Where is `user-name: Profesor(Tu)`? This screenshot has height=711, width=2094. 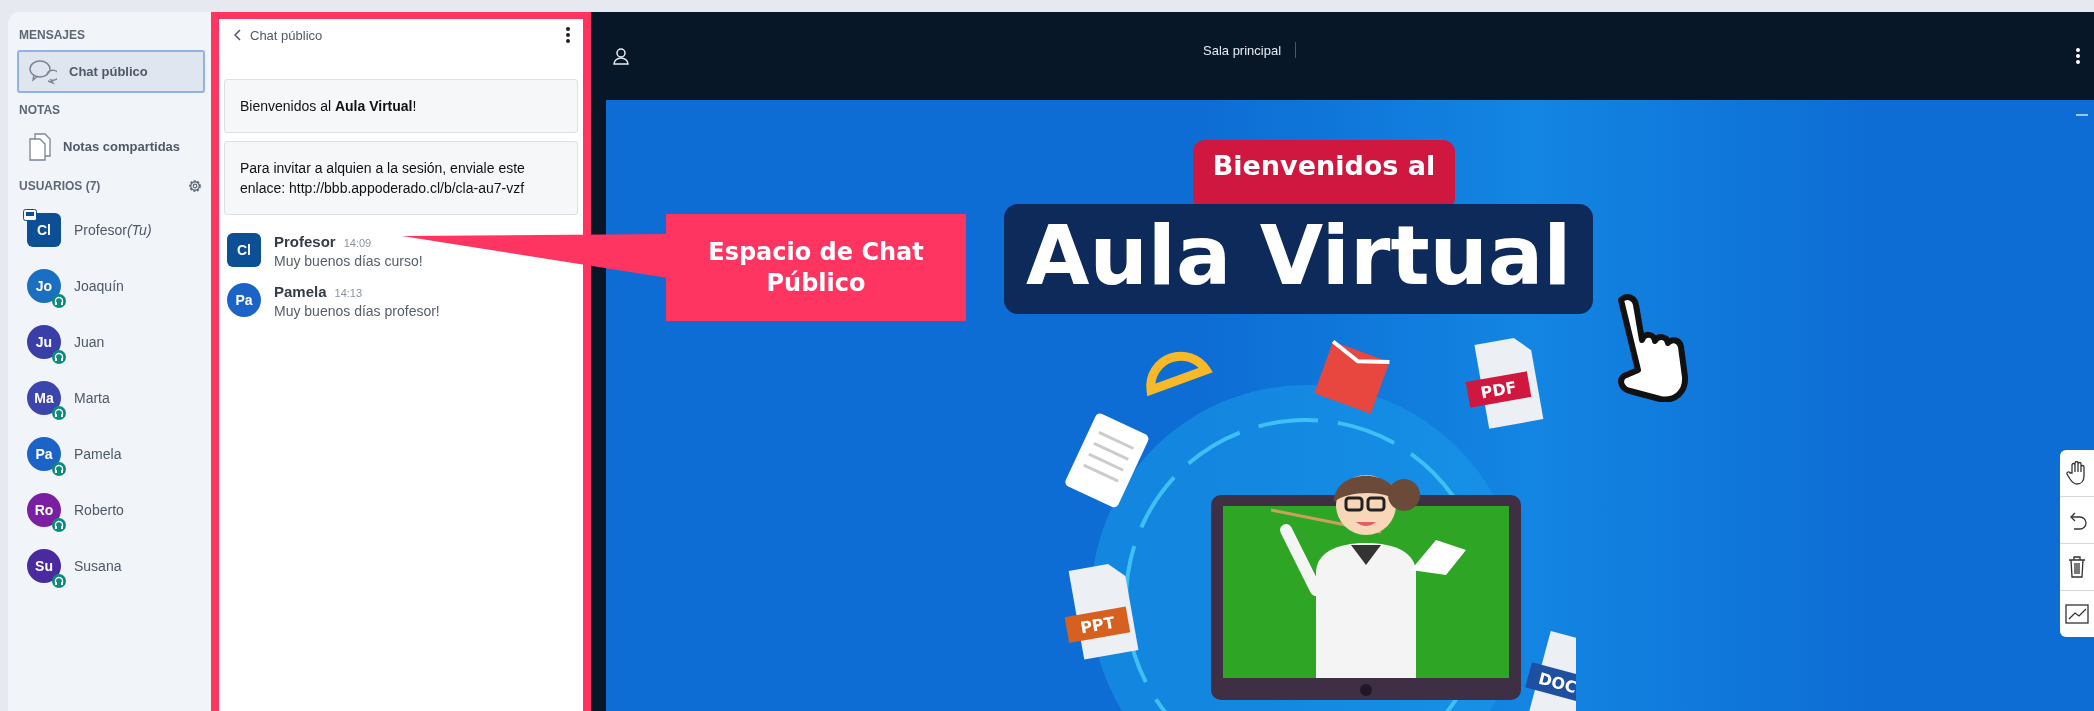 user-name: Profesor(Tu) is located at coordinates (113, 230).